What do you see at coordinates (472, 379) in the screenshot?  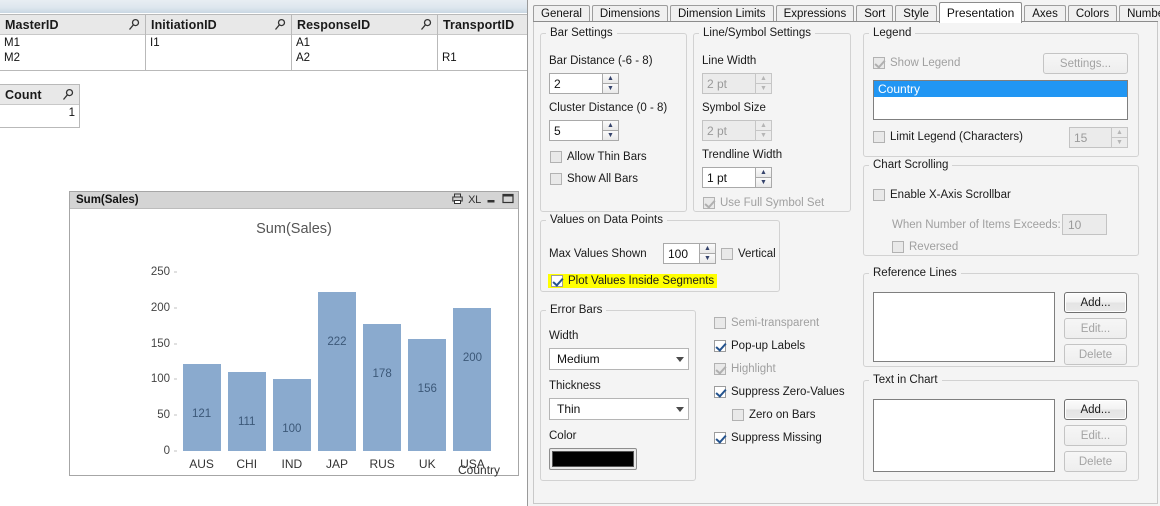 I see `bar: 200` at bounding box center [472, 379].